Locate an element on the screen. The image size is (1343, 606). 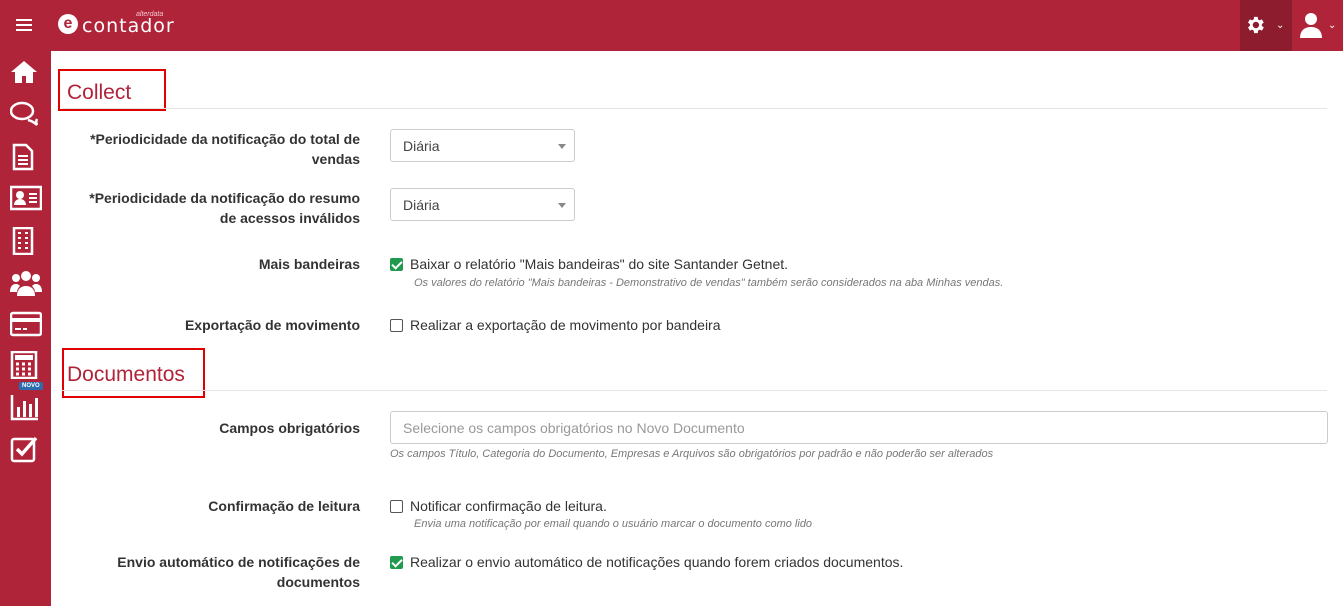
sidebar-item-reports is located at coordinates (25, 407).